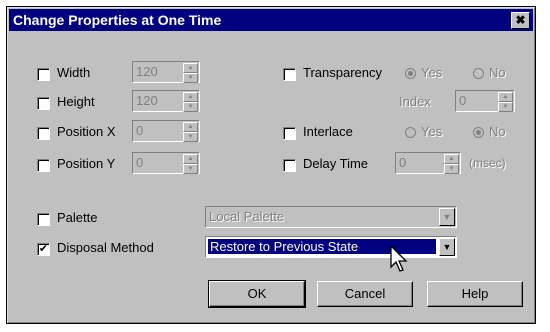  What do you see at coordinates (147, 71) in the screenshot?
I see `width-value: 120` at bounding box center [147, 71].